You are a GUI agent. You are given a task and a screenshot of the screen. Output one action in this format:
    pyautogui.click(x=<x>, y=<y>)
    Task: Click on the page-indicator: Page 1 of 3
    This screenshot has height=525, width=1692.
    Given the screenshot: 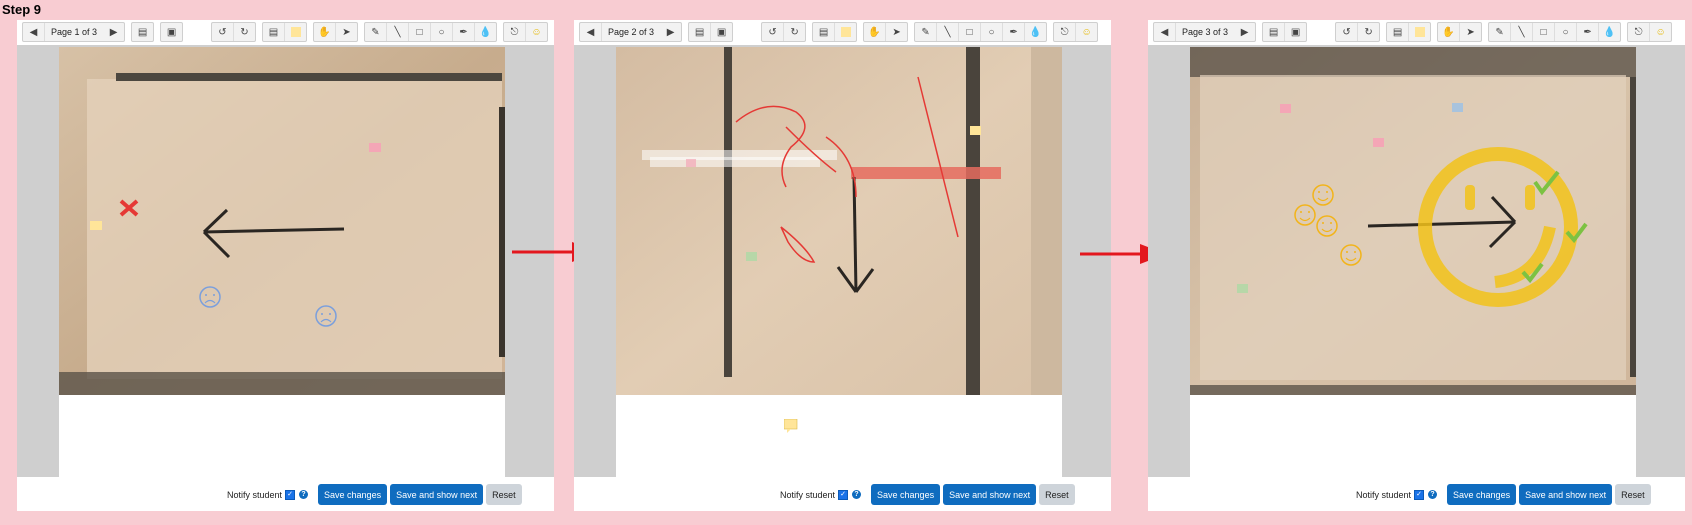 What is the action you would take?
    pyautogui.click(x=74, y=32)
    